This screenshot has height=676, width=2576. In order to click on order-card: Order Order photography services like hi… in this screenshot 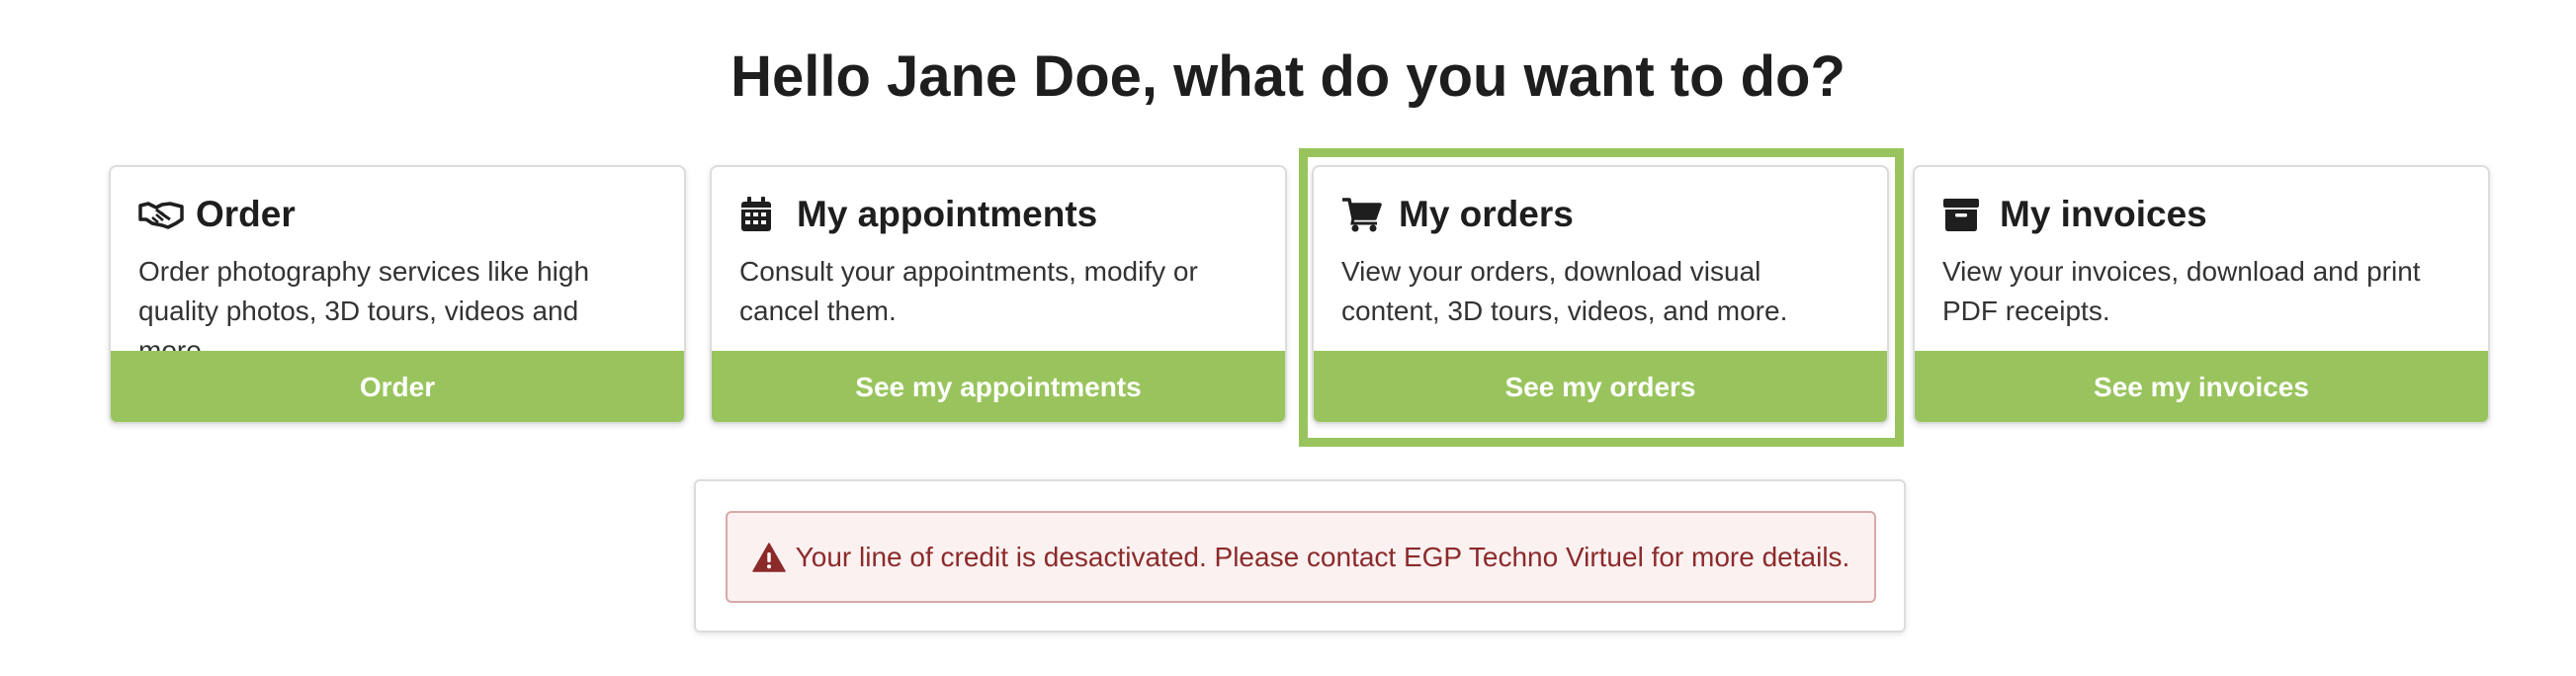, I will do `click(397, 294)`.